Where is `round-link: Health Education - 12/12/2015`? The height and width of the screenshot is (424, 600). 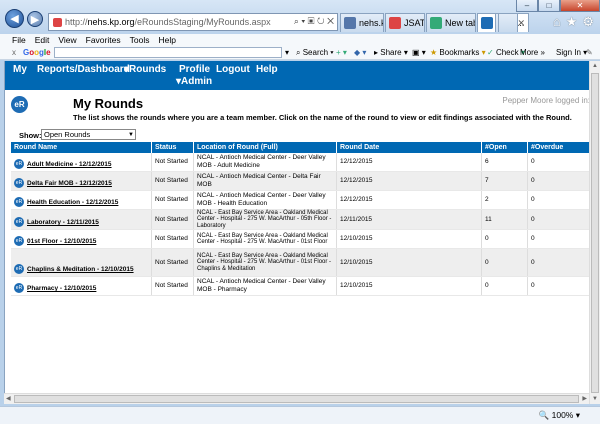
round-link: Health Education - 12/12/2015 is located at coordinates (72, 203).